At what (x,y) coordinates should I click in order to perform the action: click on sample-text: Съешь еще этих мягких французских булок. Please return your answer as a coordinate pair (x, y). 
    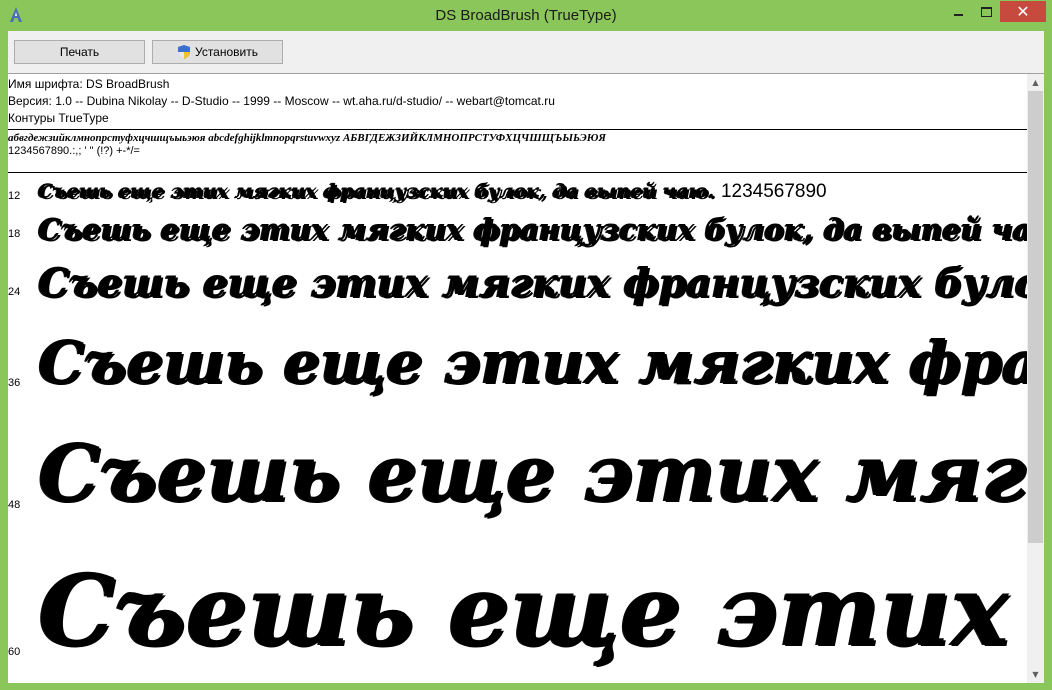
    Looking at the image, I should click on (533, 283).